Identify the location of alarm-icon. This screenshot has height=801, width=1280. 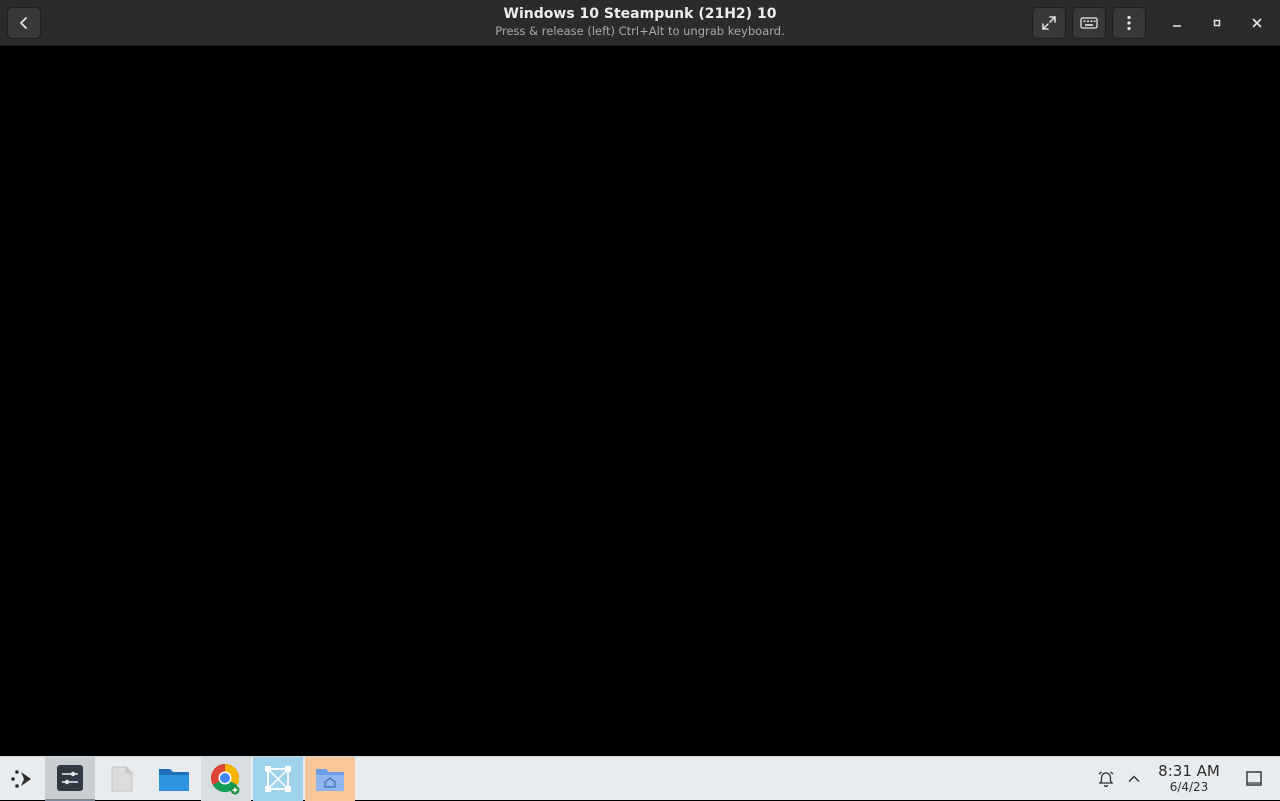
(1106, 779).